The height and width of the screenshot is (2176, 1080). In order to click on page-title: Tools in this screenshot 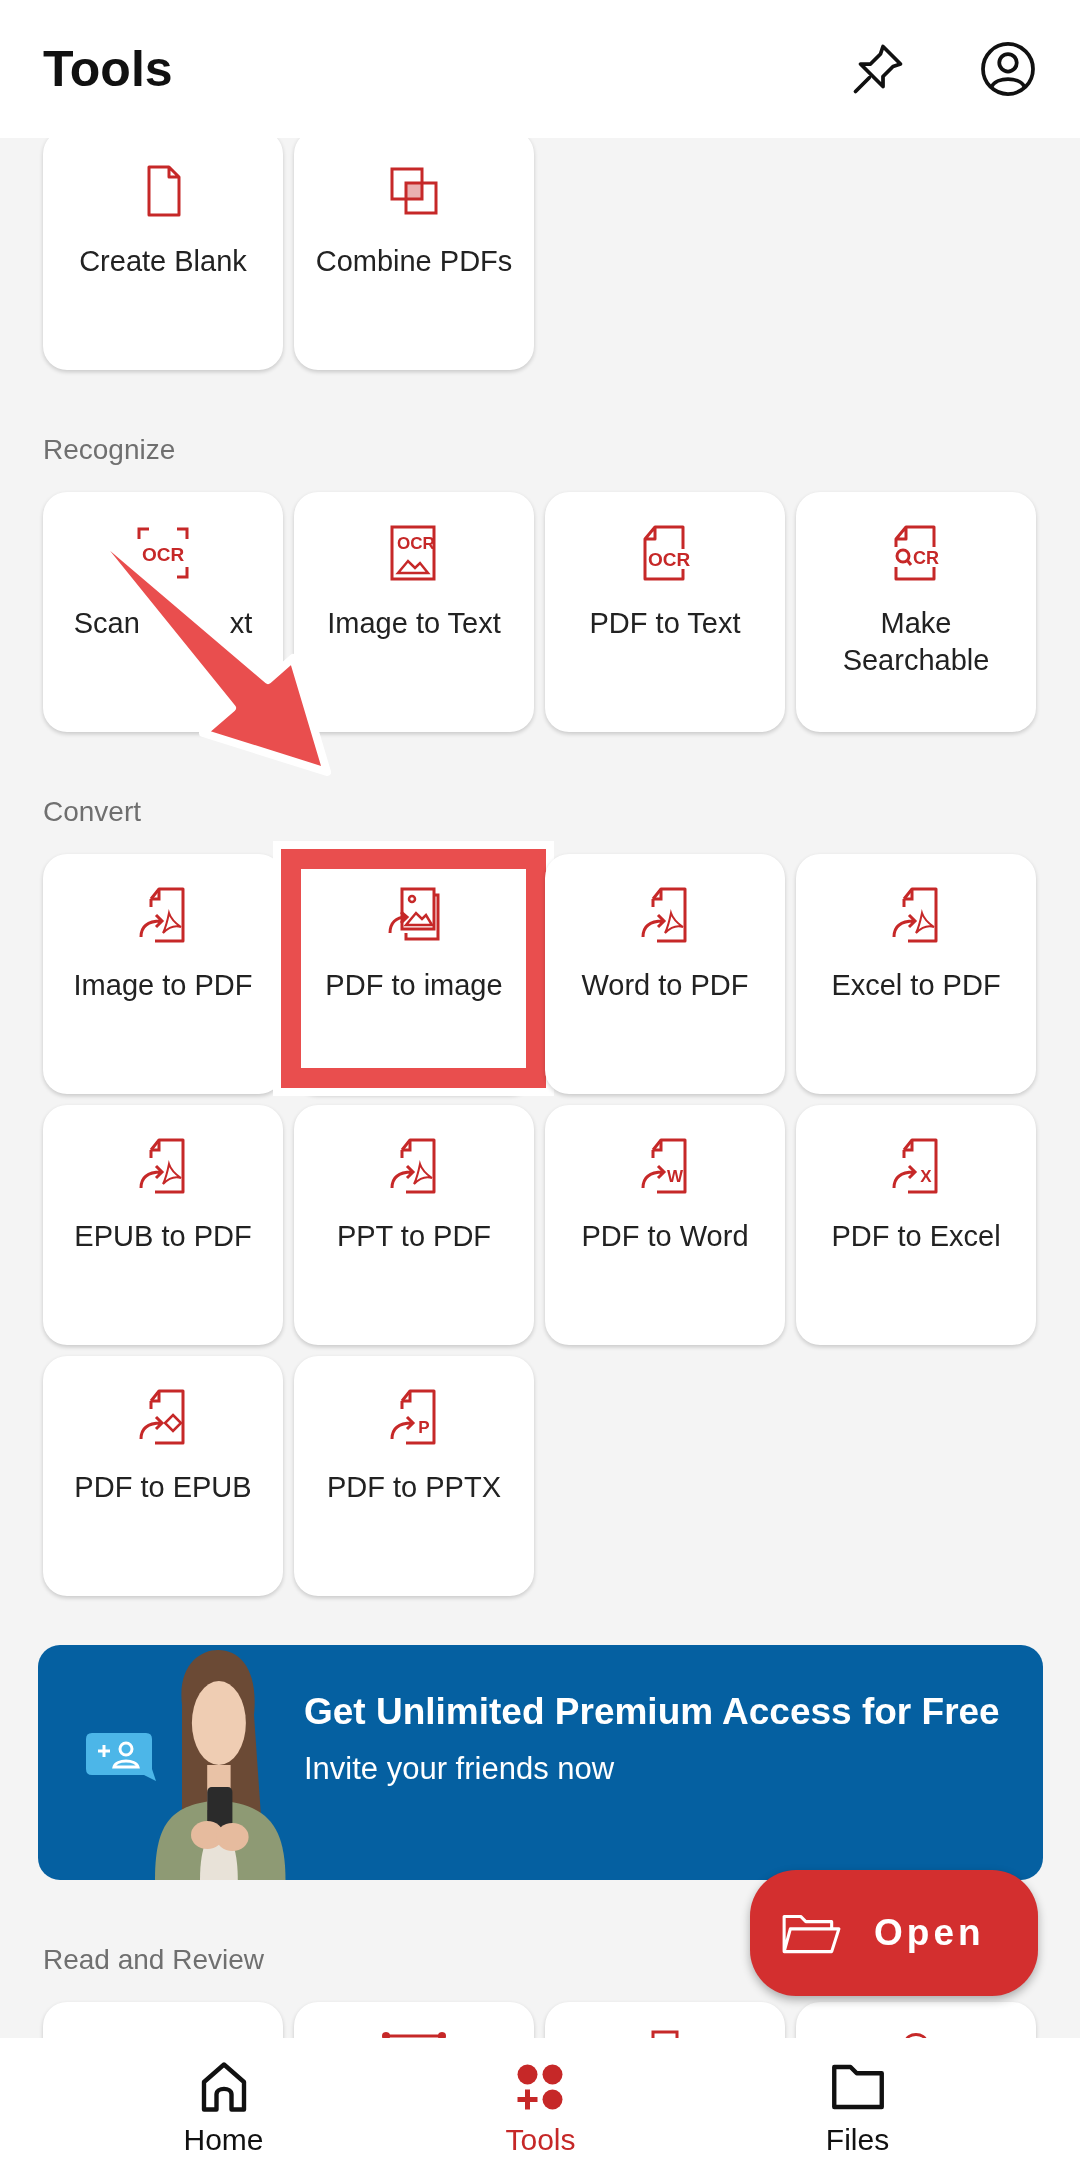, I will do `click(108, 69)`.